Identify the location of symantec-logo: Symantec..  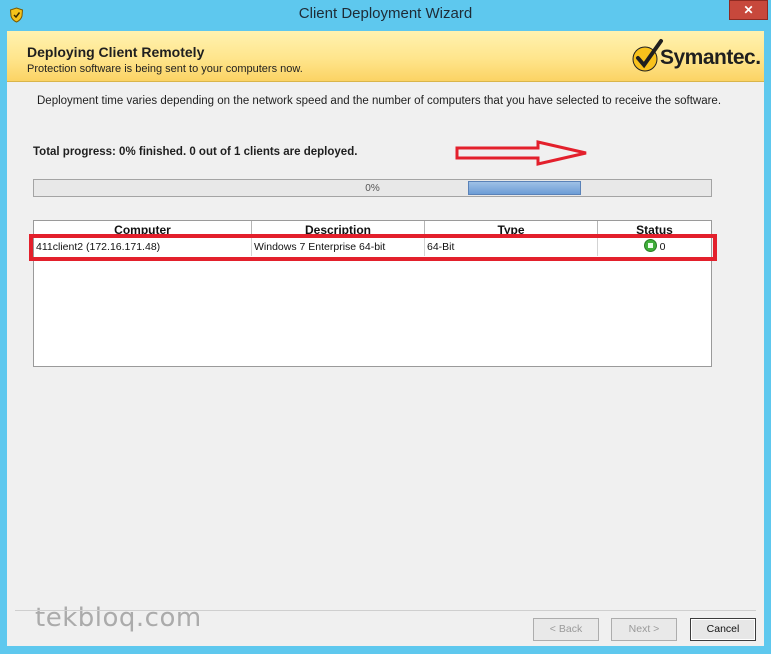
(695, 56).